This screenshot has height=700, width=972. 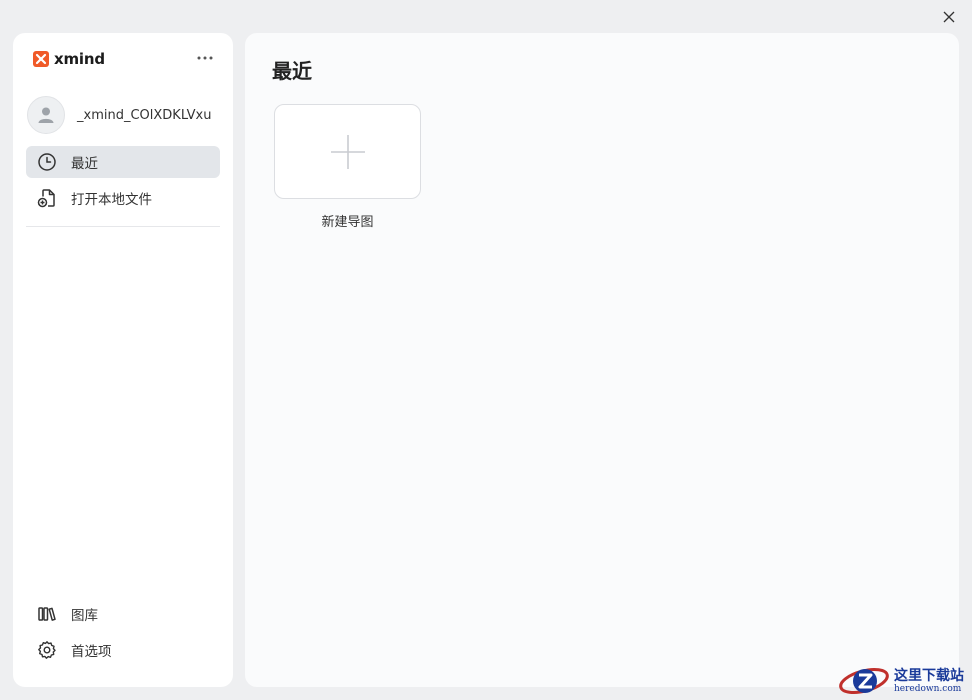 What do you see at coordinates (79, 59) in the screenshot?
I see `brand-name: xmind` at bounding box center [79, 59].